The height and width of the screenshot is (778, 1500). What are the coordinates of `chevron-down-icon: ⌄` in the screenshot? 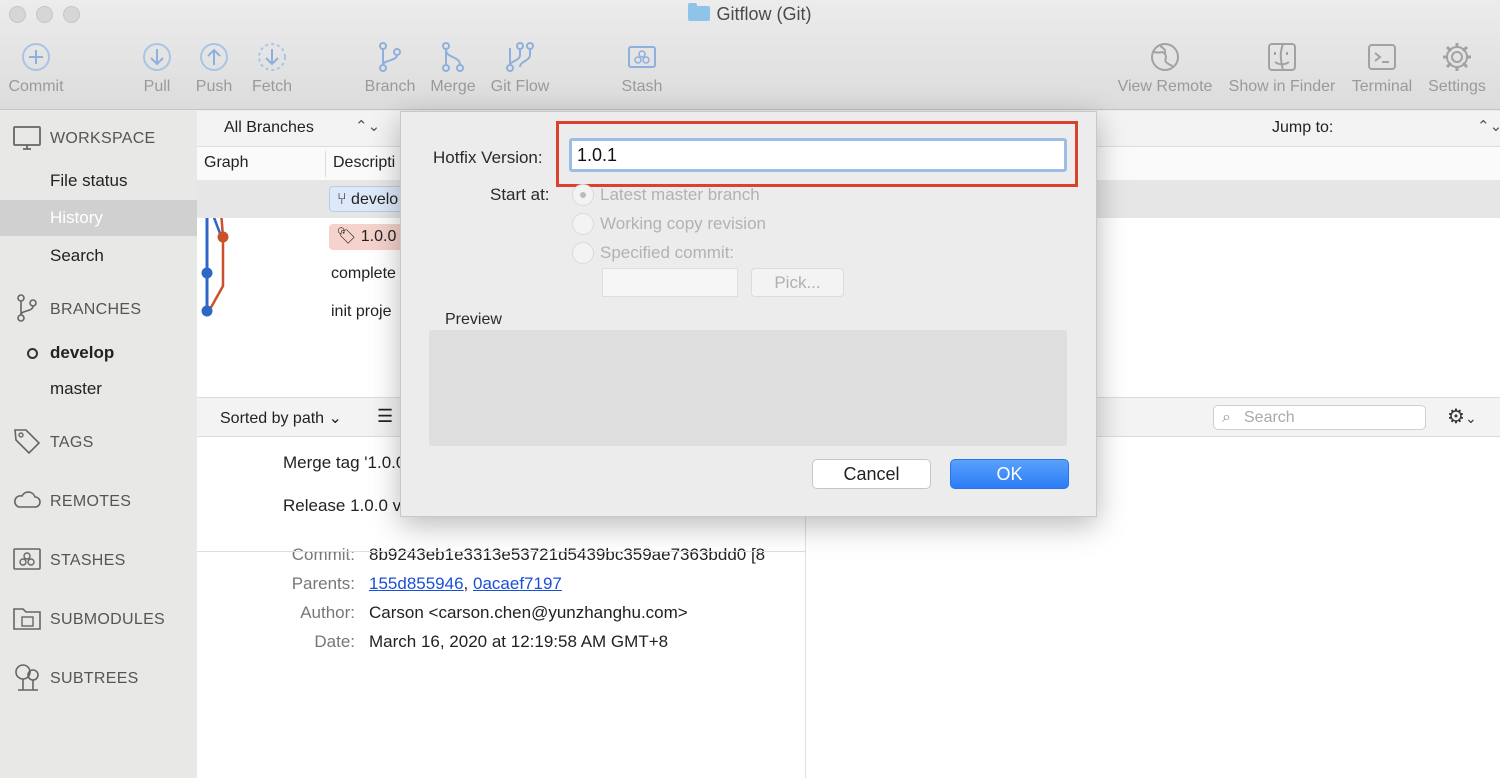 It's located at (335, 418).